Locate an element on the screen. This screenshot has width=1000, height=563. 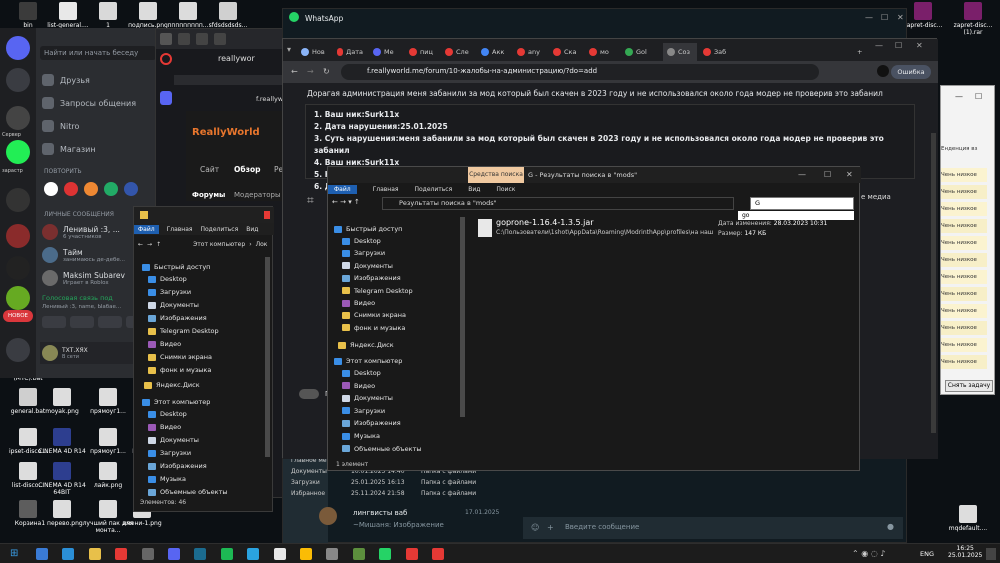
desktop-icon: лайк.png is located at coordinates (108, 475).